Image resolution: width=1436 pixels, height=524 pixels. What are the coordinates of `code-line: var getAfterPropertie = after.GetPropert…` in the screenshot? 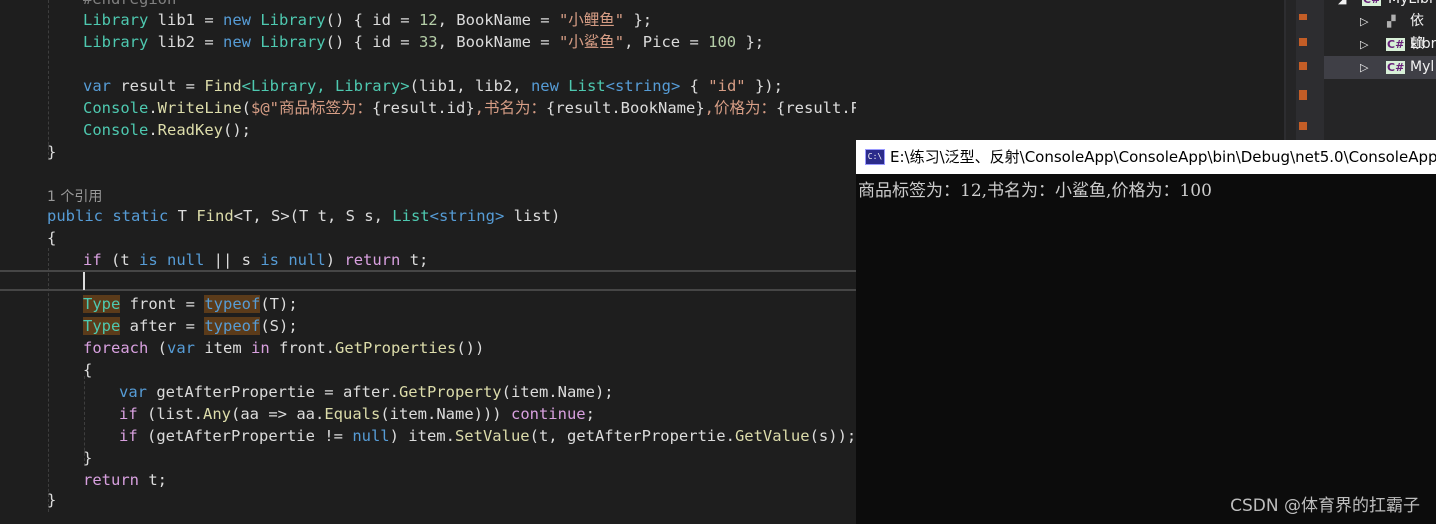 It's located at (366, 392).